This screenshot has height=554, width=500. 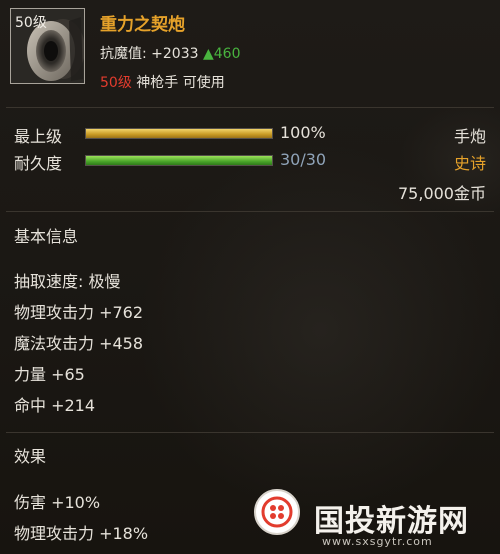 I want to click on stat-line: 命中 +214, so click(x=55, y=405).